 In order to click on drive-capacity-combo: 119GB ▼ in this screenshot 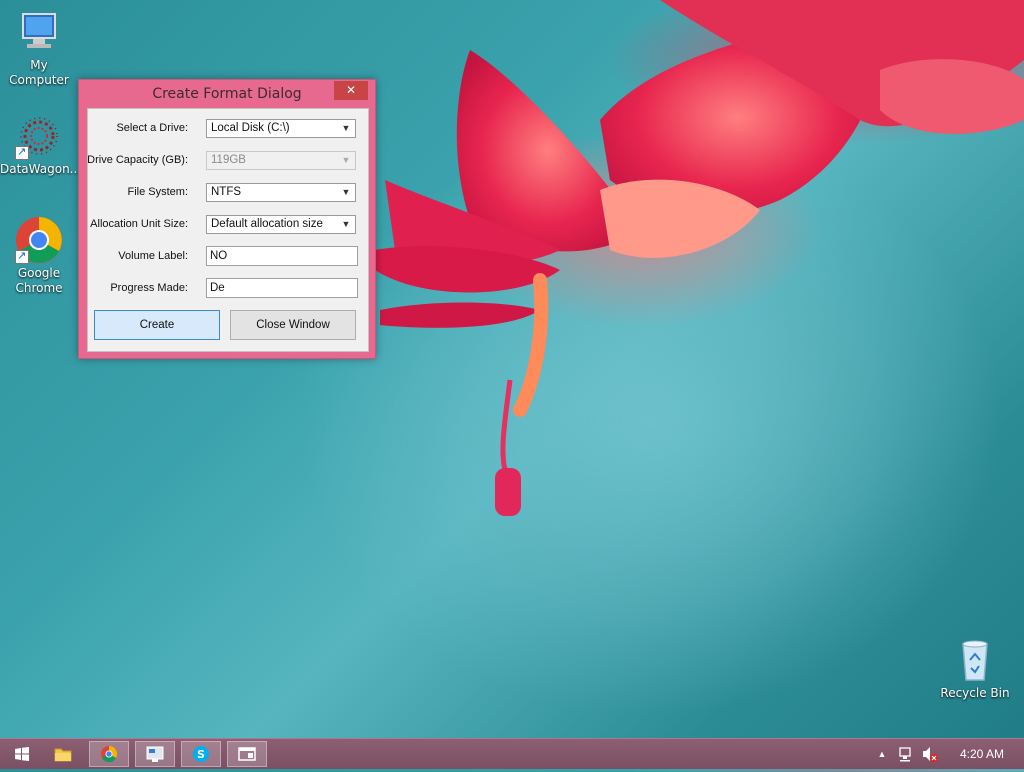, I will do `click(281, 160)`.